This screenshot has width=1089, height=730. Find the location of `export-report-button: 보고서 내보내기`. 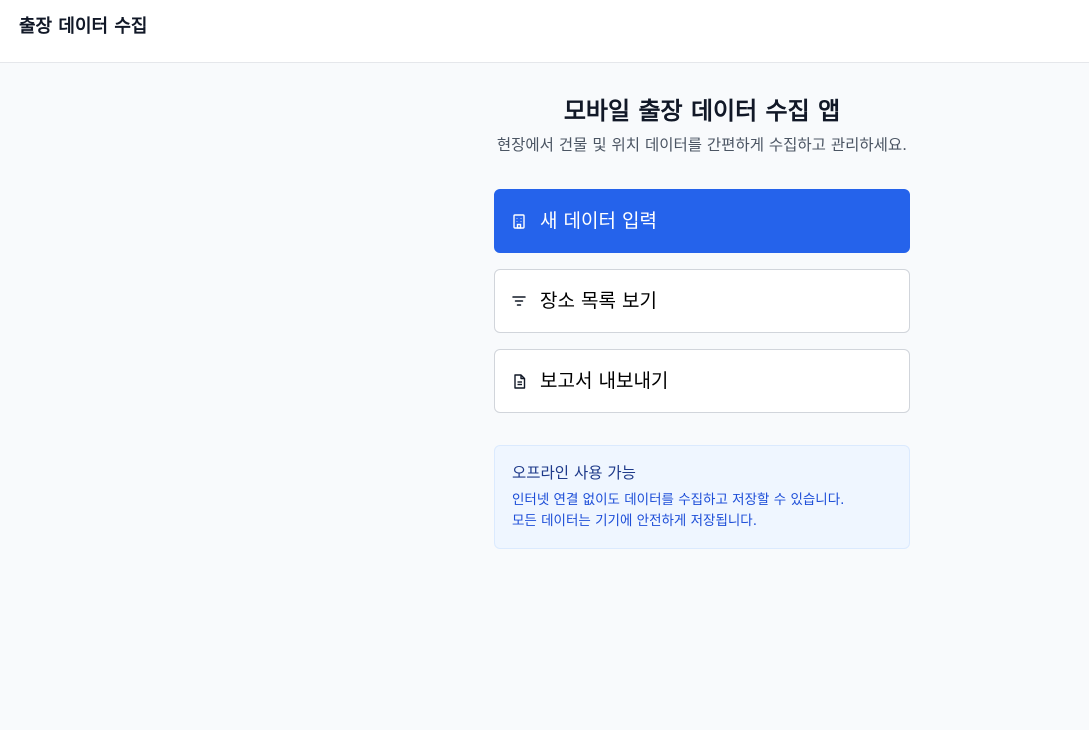

export-report-button: 보고서 내보내기 is located at coordinates (702, 381).